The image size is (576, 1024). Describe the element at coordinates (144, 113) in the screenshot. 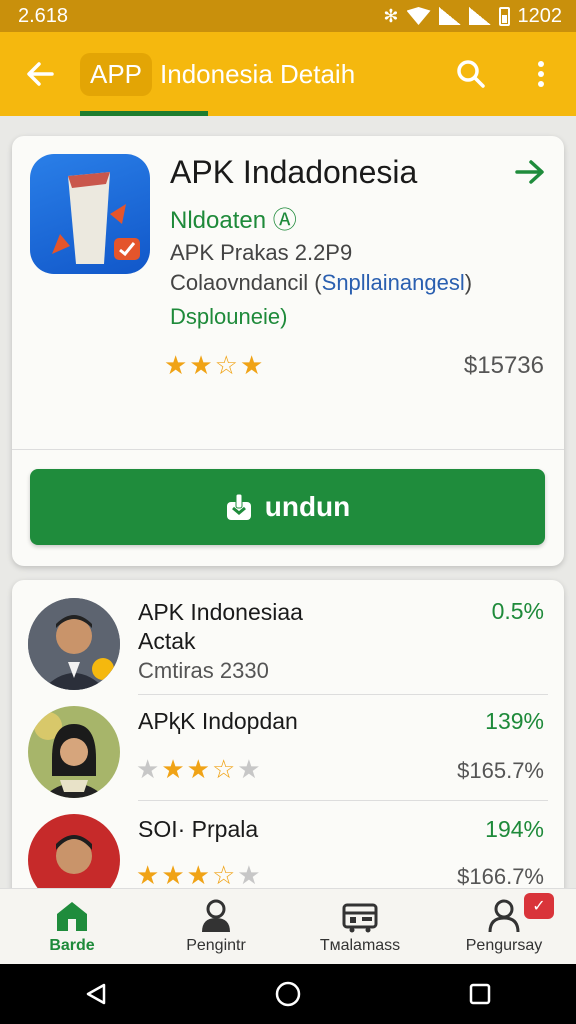

I see `title-underline` at that location.